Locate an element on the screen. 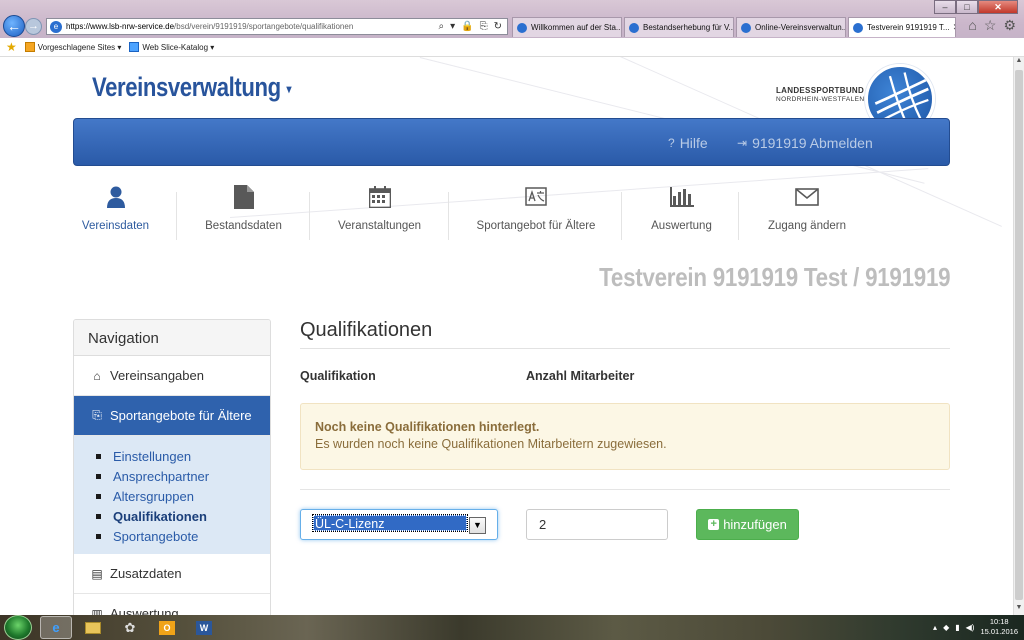  show-hidden-icons-icon: ▴ is located at coordinates (935, 627).